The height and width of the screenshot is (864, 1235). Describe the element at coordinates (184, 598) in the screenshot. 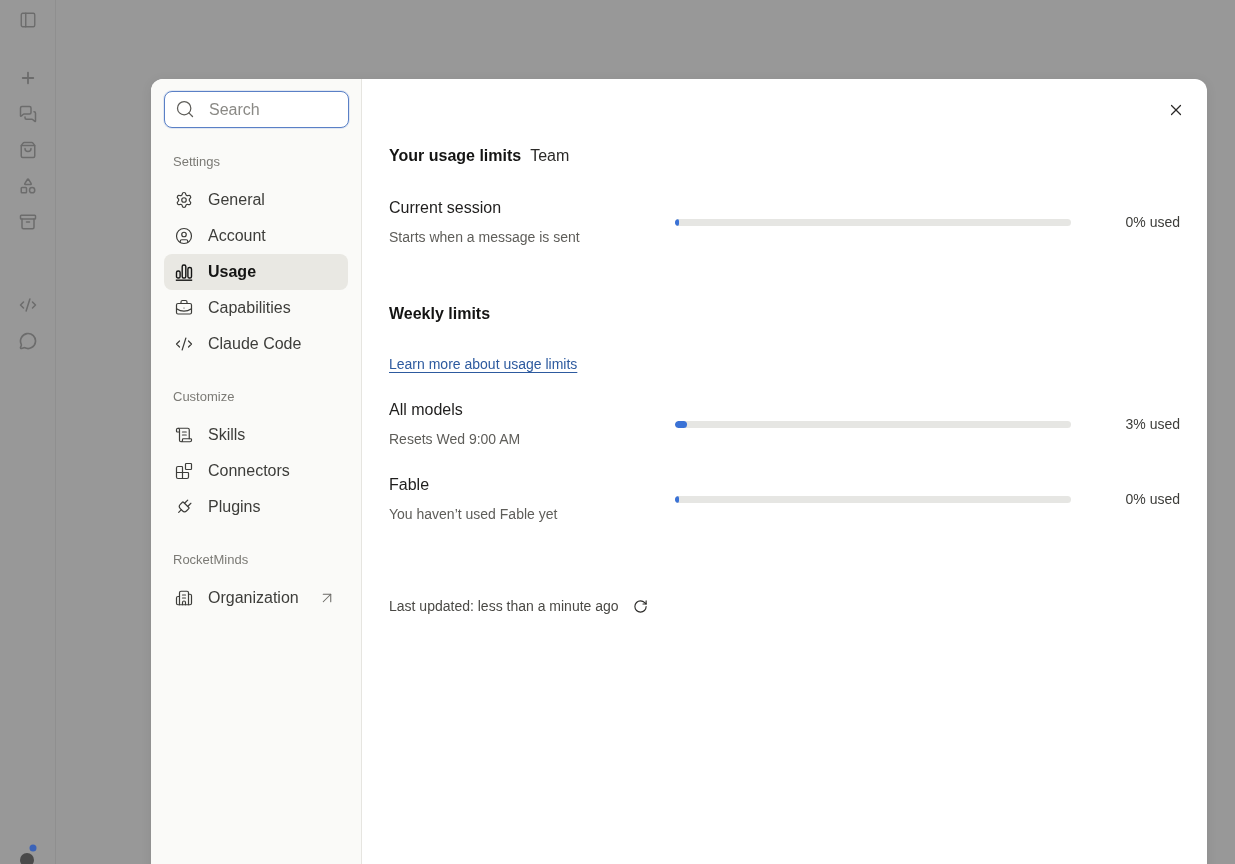

I see `building-icon` at that location.